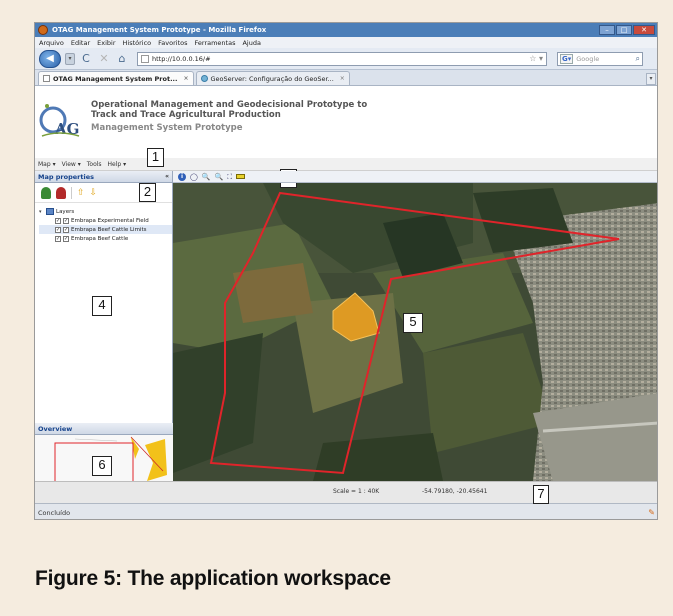 The image size is (673, 616). What do you see at coordinates (71, 192) in the screenshot?
I see `toolbar-separator` at bounding box center [71, 192].